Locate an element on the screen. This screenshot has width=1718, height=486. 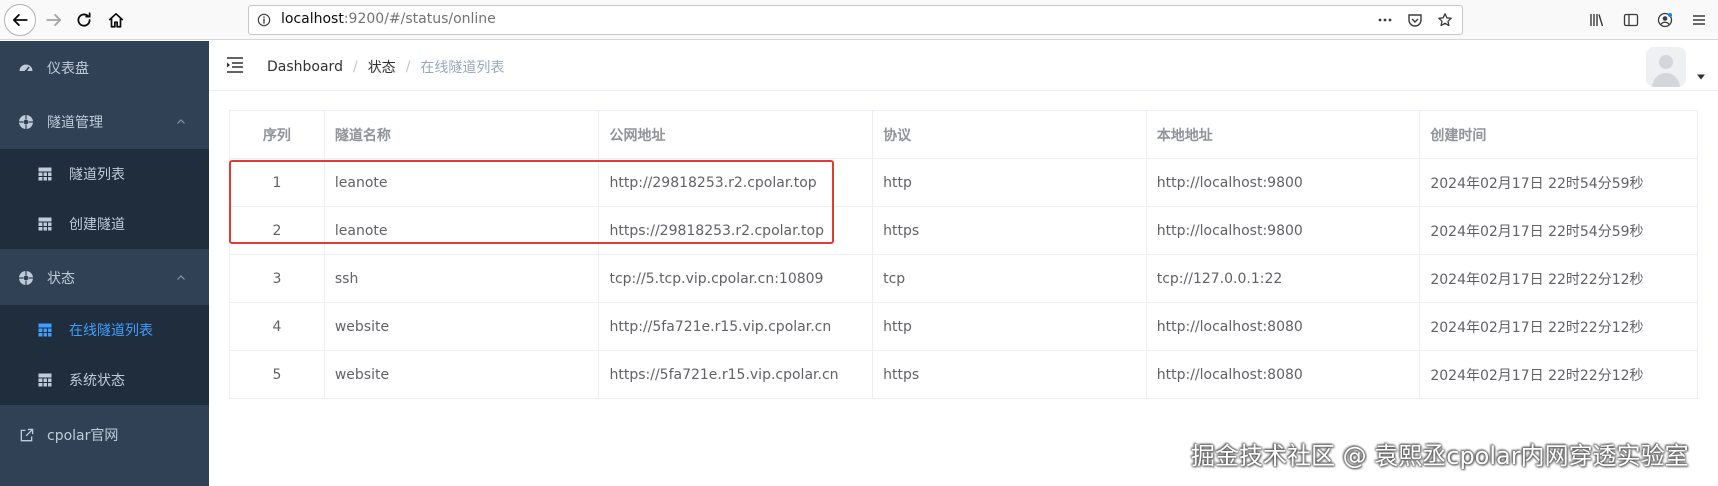
navbar: Dashboard / 状态 / 在线隧道列表 is located at coordinates (963, 66).